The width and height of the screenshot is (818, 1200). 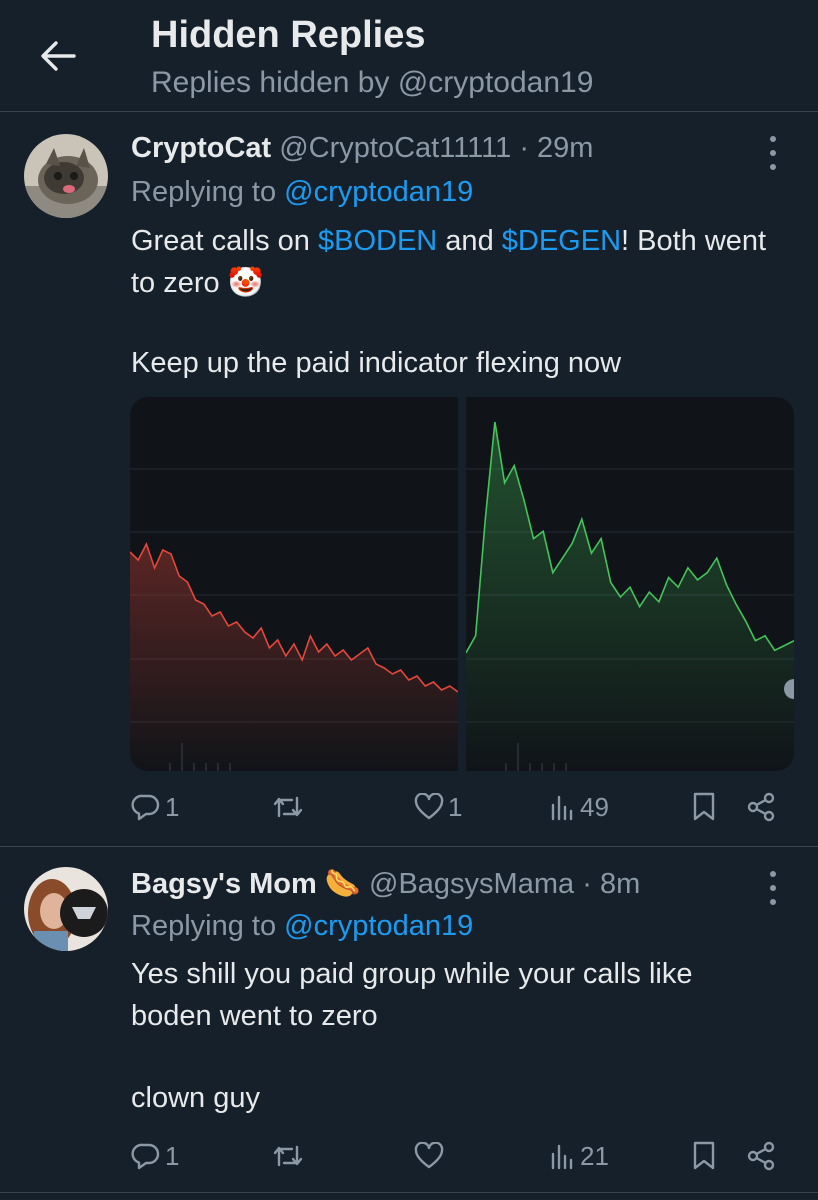 I want to click on text-segment: and, so click(x=469, y=241).